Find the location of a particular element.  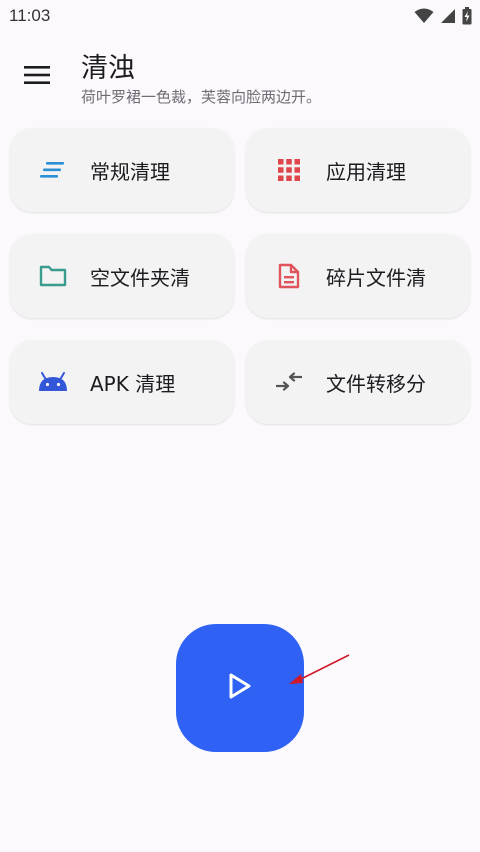

battery-charging-icon is located at coordinates (467, 18).